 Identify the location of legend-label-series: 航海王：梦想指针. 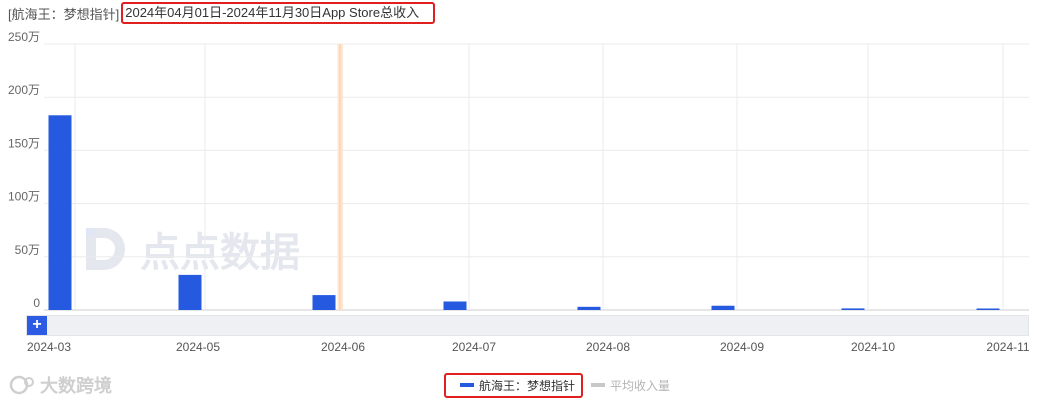
(526, 385).